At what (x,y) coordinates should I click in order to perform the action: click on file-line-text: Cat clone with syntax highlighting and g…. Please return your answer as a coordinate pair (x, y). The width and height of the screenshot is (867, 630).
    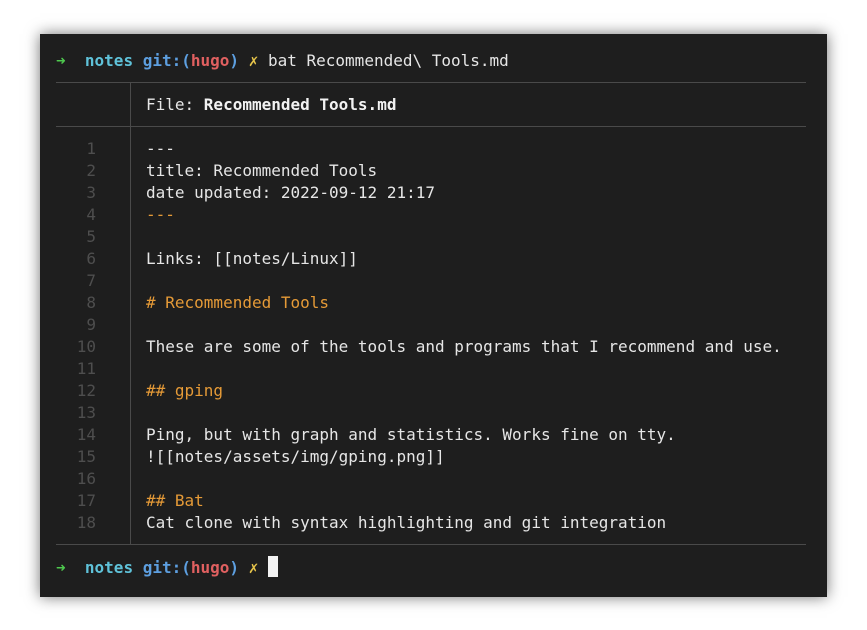
    Looking at the image, I should click on (406, 522).